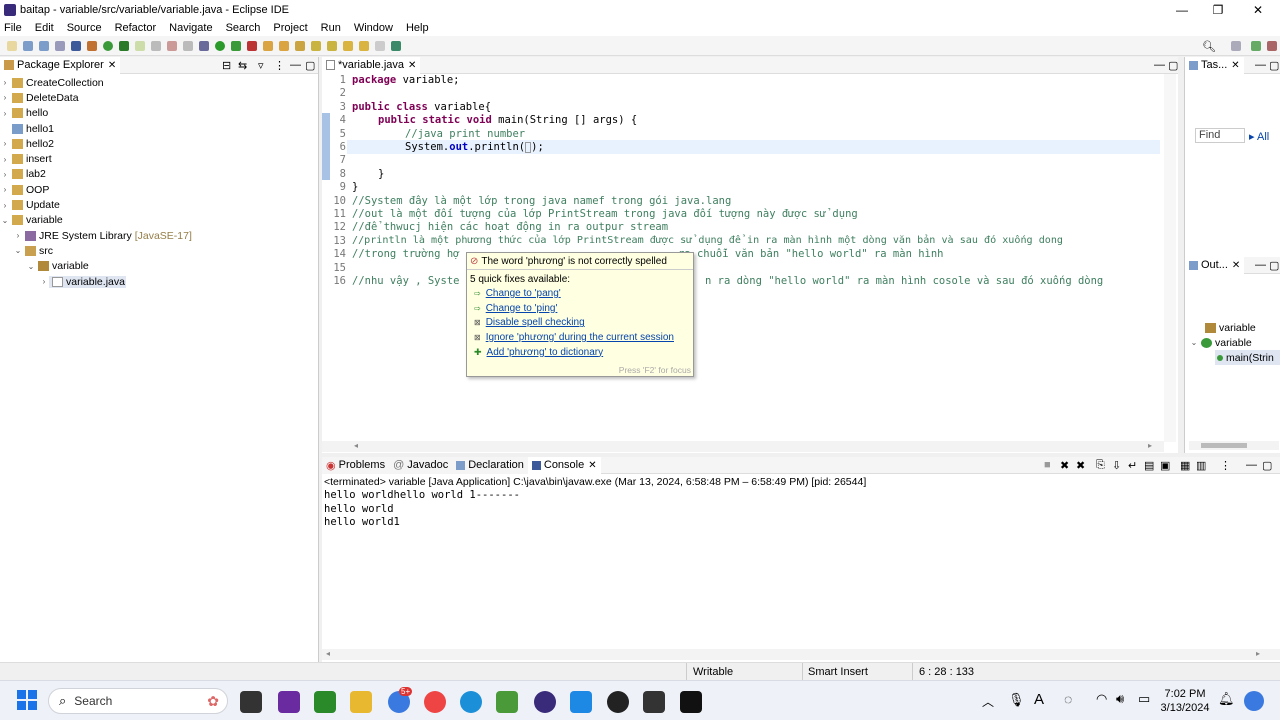  What do you see at coordinates (417, 28) in the screenshot?
I see `menu-help: Help` at bounding box center [417, 28].